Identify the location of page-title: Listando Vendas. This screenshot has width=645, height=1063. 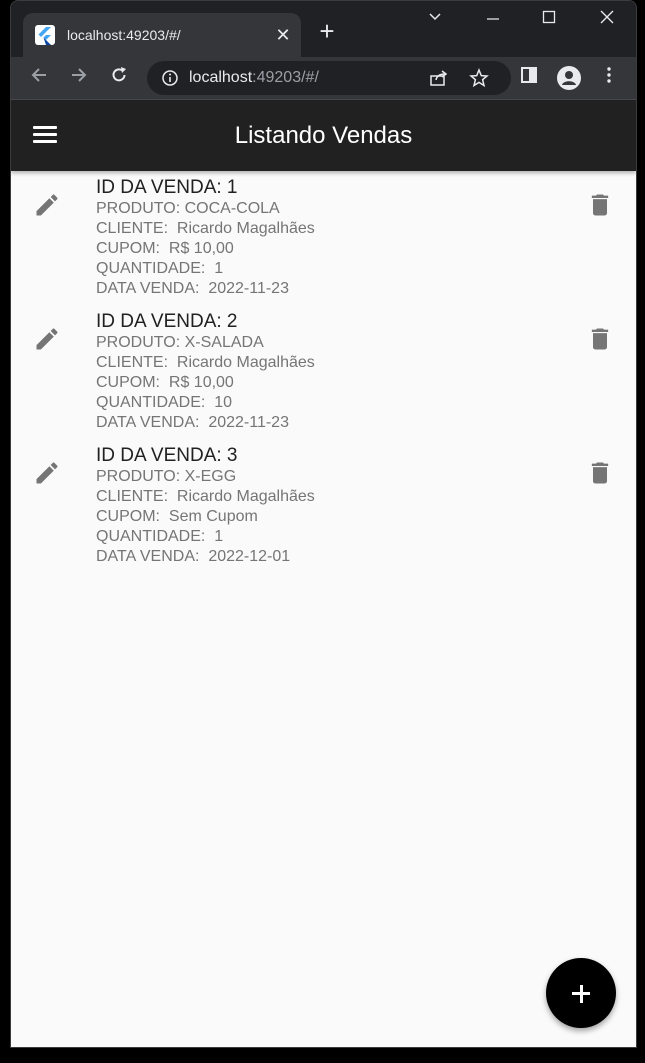
(323, 135).